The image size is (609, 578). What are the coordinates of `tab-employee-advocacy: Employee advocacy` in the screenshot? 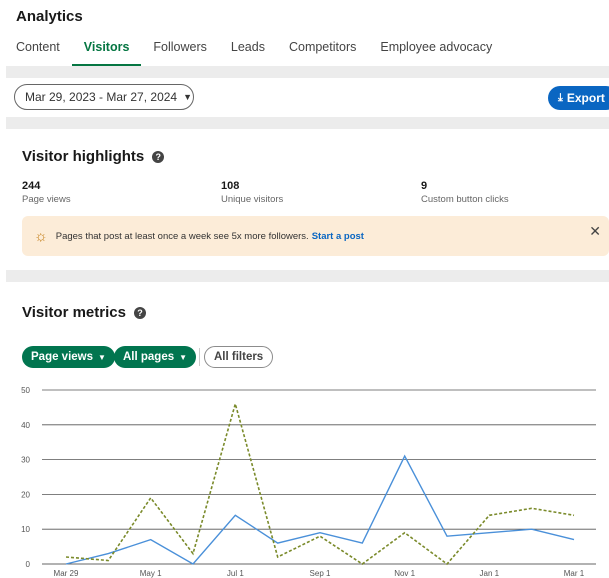 It's located at (436, 53).